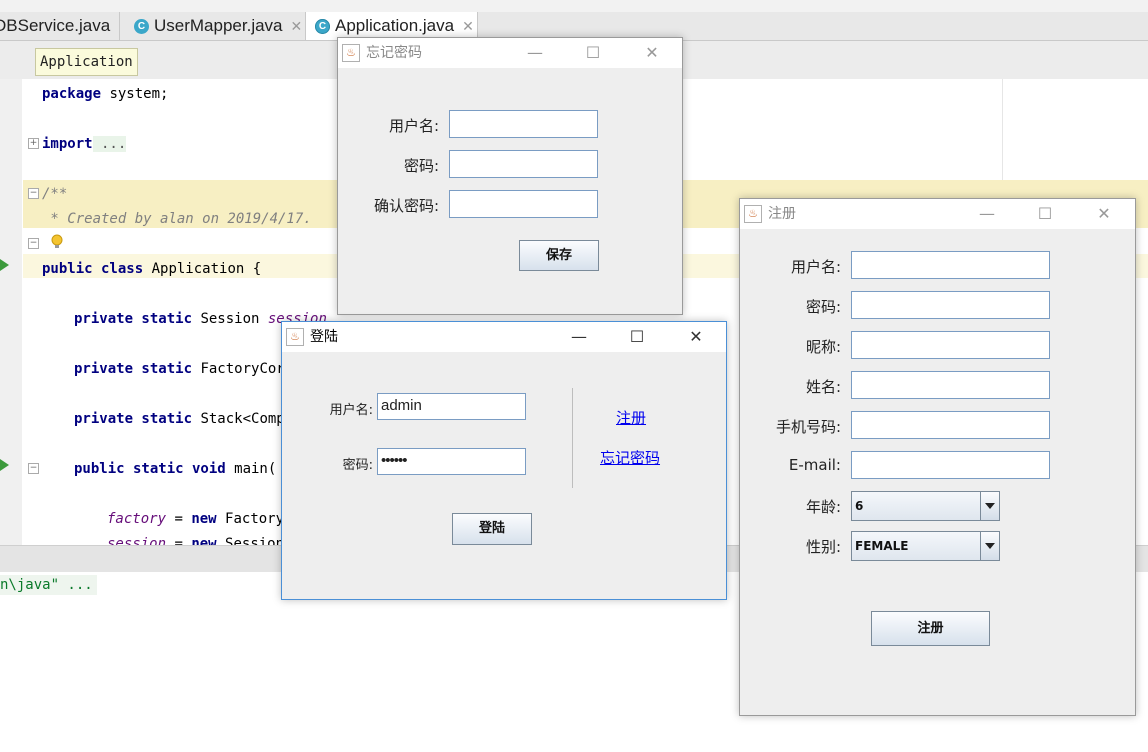 Image resolution: width=1148 pixels, height=752 pixels. What do you see at coordinates (200, 540) in the screenshot?
I see `code-line: session = new Session(` at bounding box center [200, 540].